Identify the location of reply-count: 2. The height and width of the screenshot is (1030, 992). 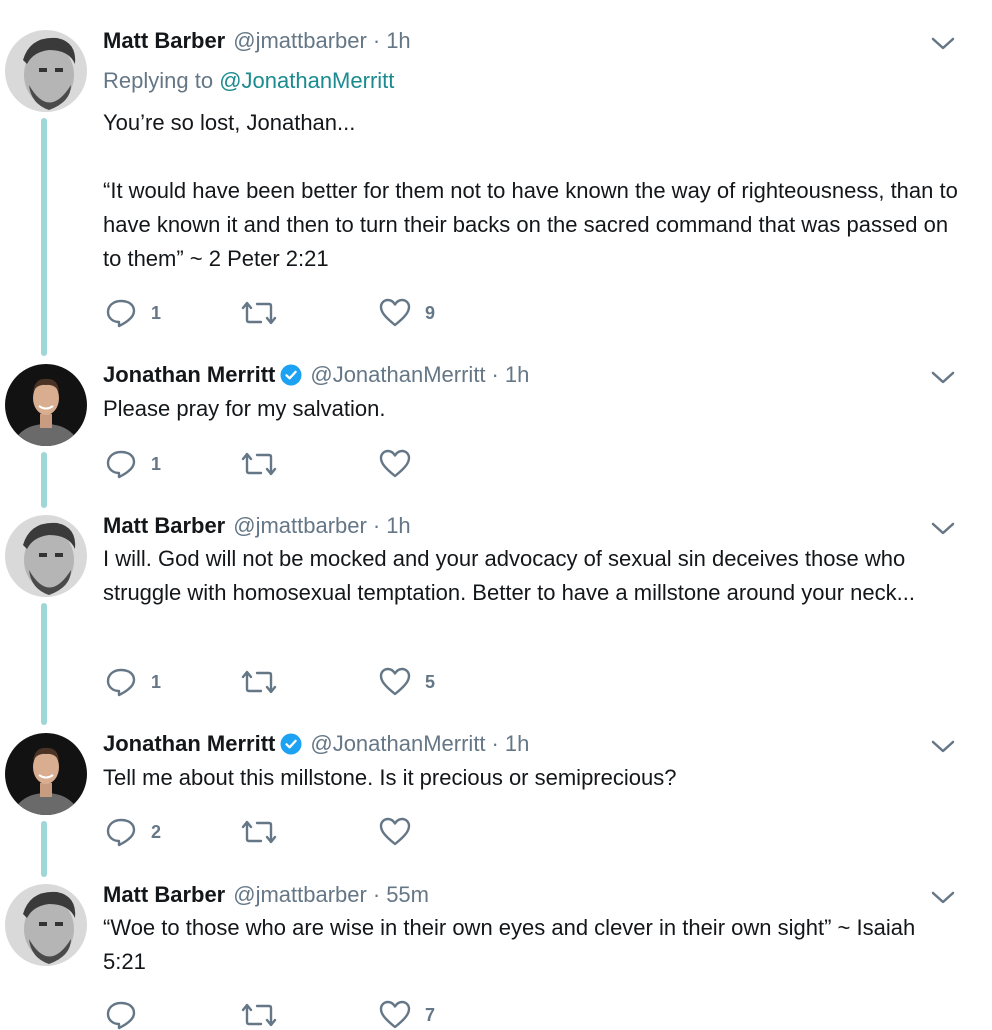
(156, 831).